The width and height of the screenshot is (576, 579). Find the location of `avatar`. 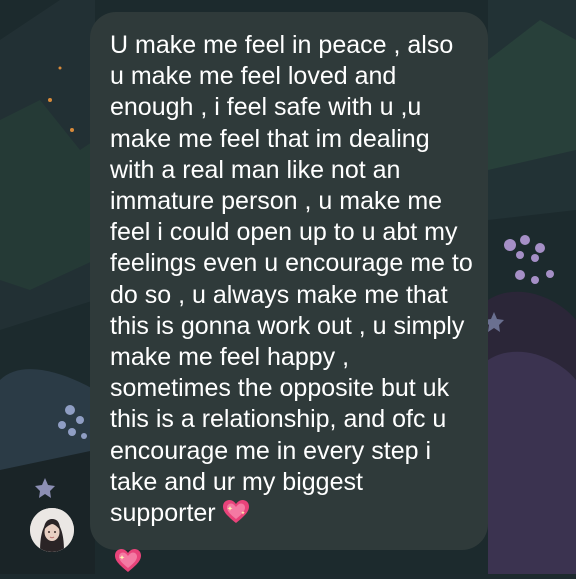

avatar is located at coordinates (52, 530).